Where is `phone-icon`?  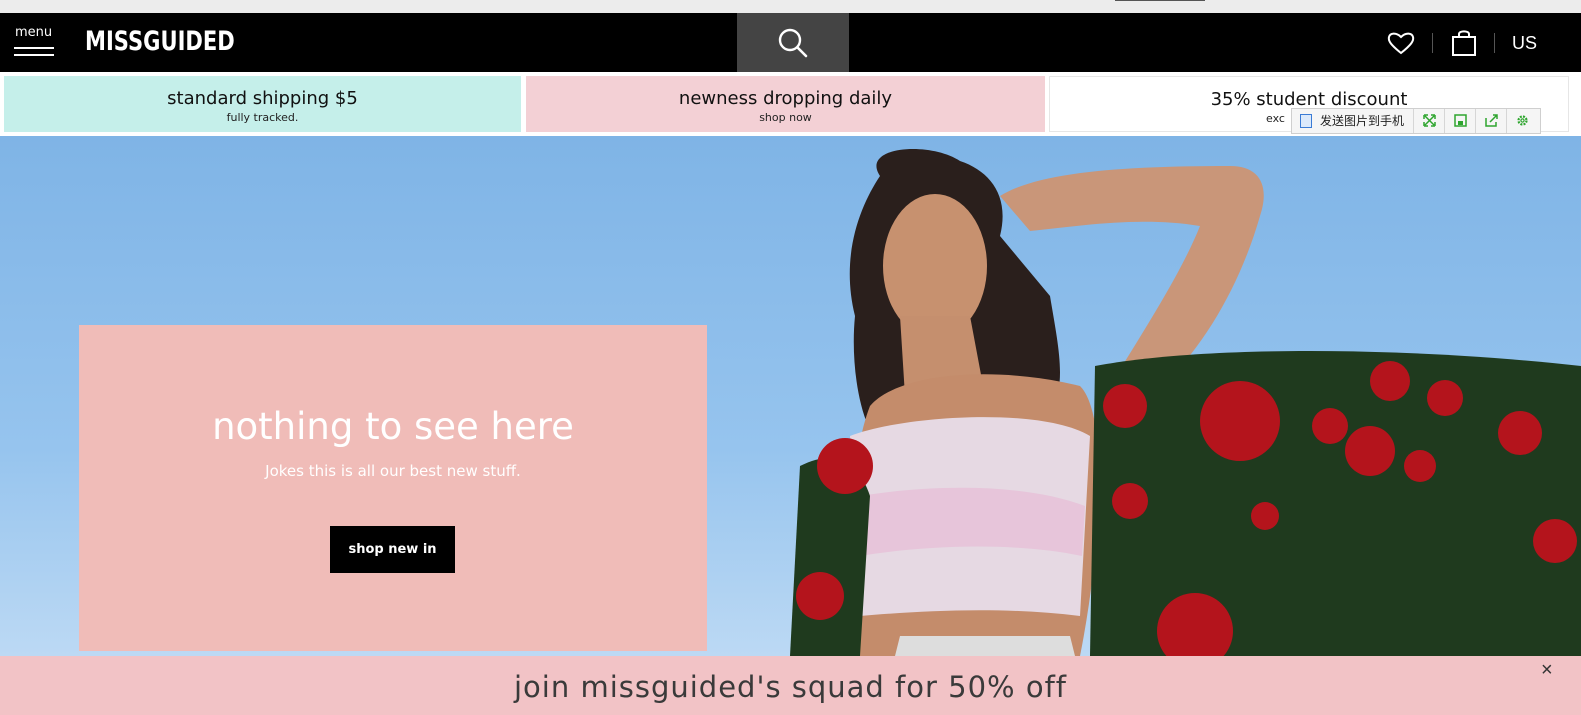
phone-icon is located at coordinates (1306, 121).